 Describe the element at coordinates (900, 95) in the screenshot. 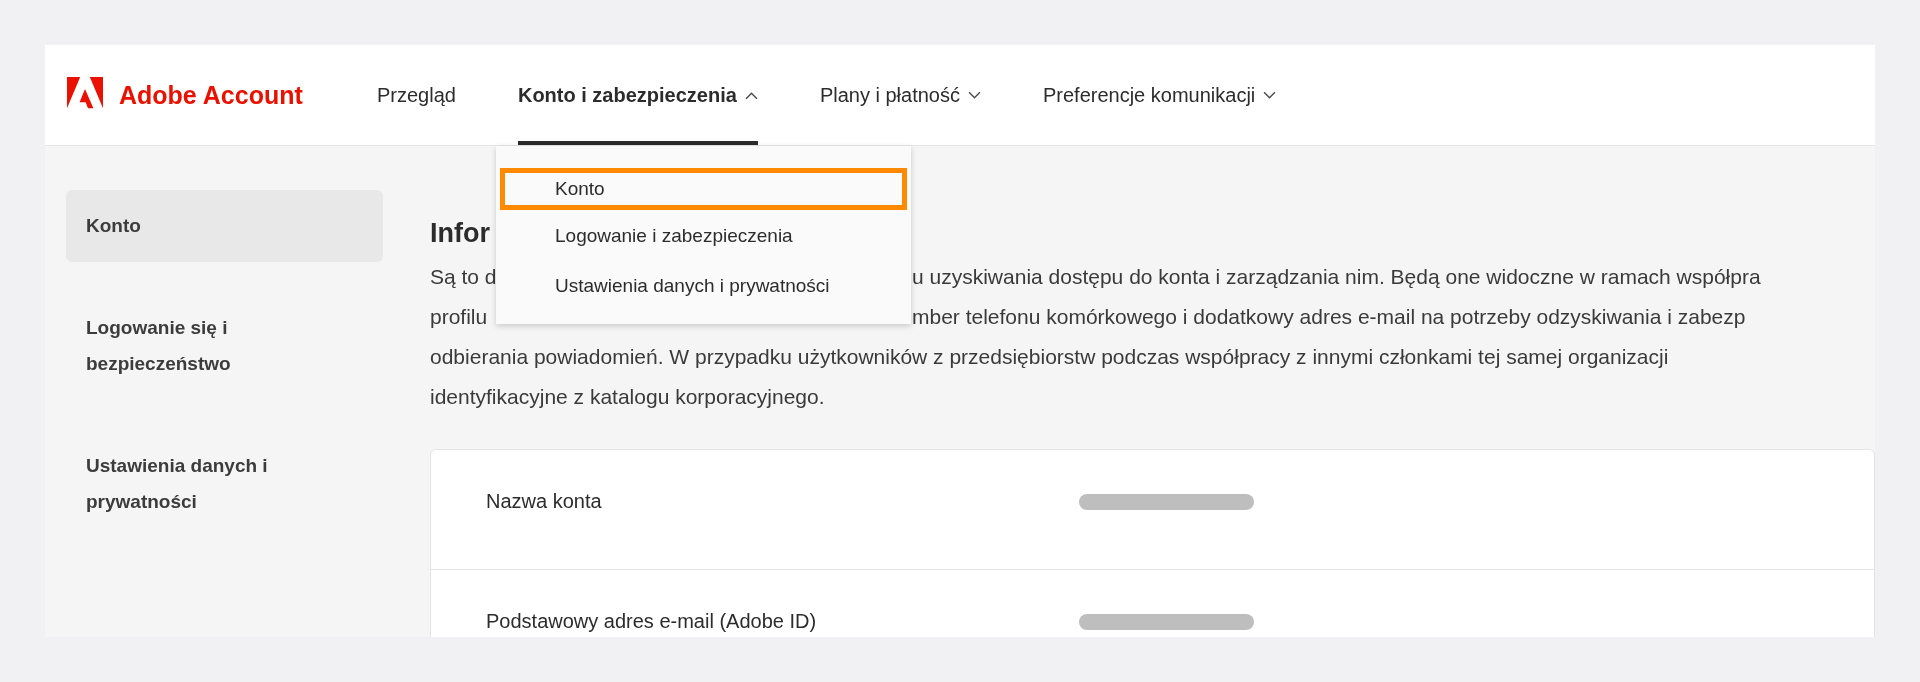

I see `nav-tab: Plany i płatność` at that location.